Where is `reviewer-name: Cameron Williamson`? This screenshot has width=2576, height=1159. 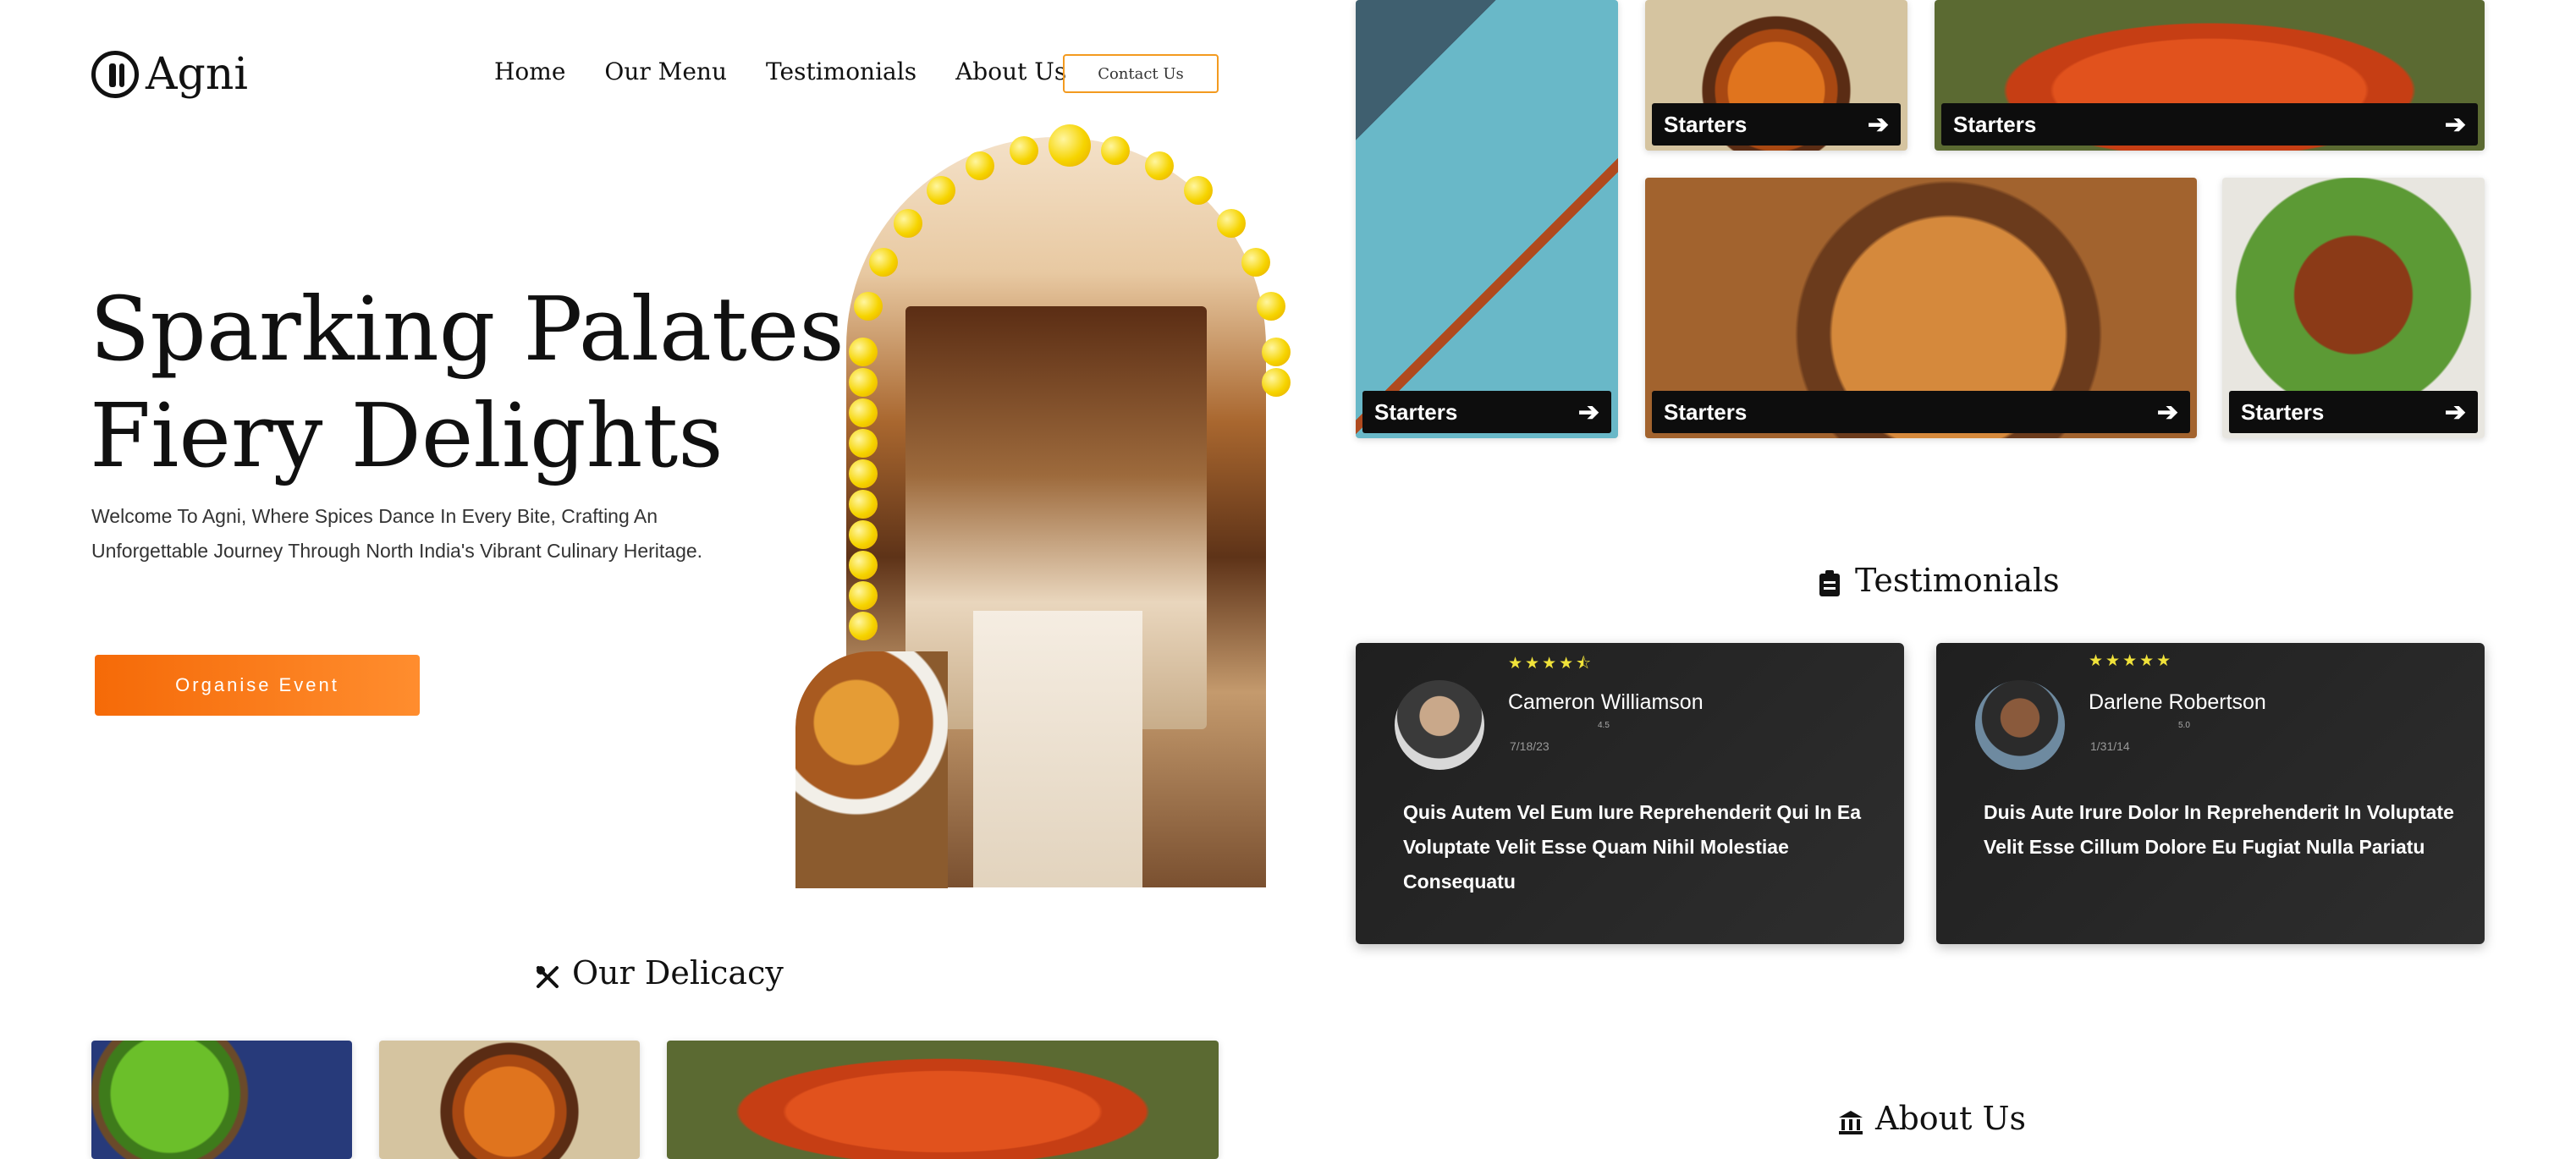
reviewer-name: Cameron Williamson is located at coordinates (1606, 702).